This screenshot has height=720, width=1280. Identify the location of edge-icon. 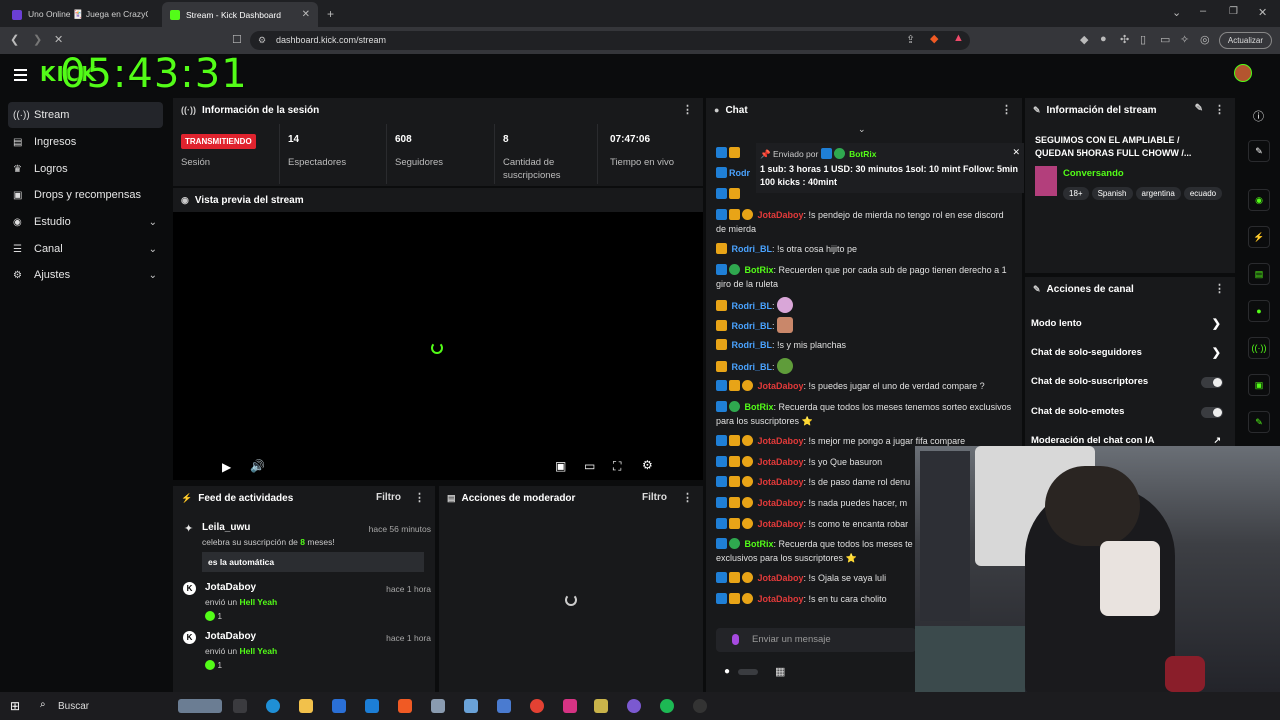
(273, 706).